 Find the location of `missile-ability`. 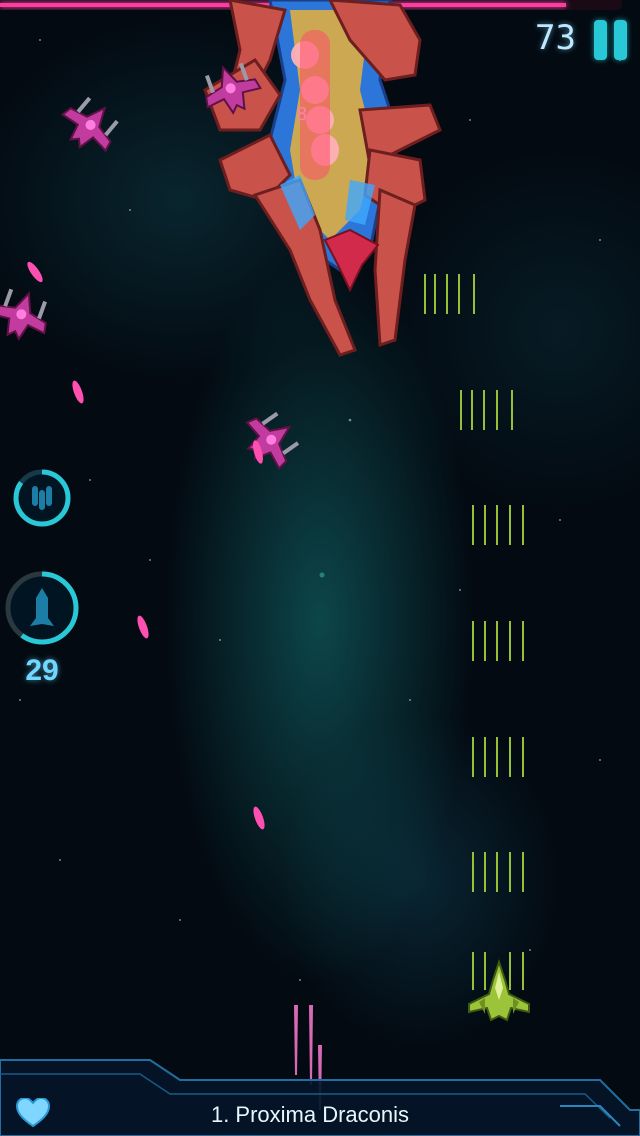

missile-ability is located at coordinates (42, 608).